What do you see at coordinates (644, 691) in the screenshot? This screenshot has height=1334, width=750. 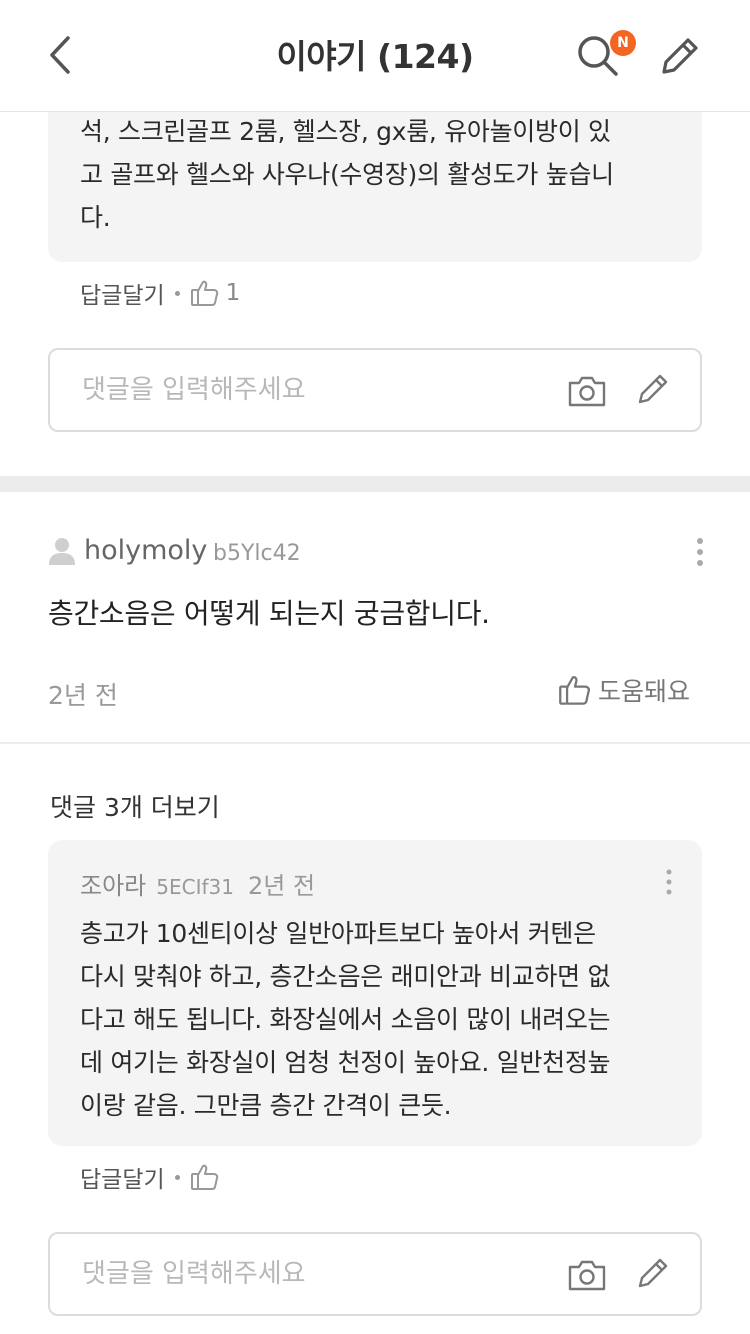 I see `helpful-label: 도움돼요` at bounding box center [644, 691].